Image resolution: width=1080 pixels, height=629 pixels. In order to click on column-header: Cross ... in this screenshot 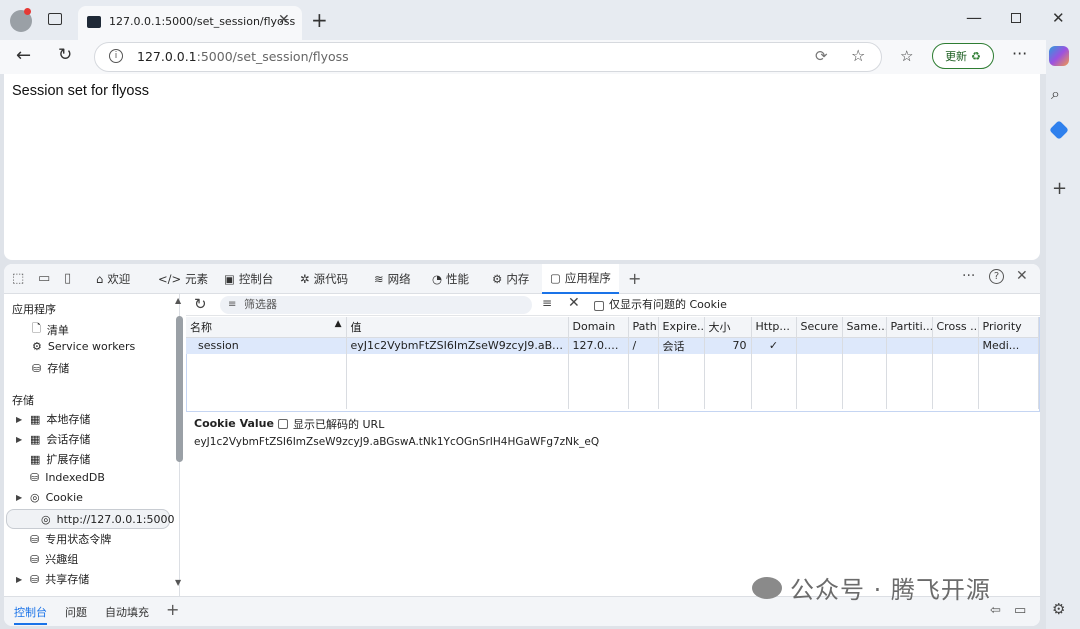, I will do `click(955, 327)`.